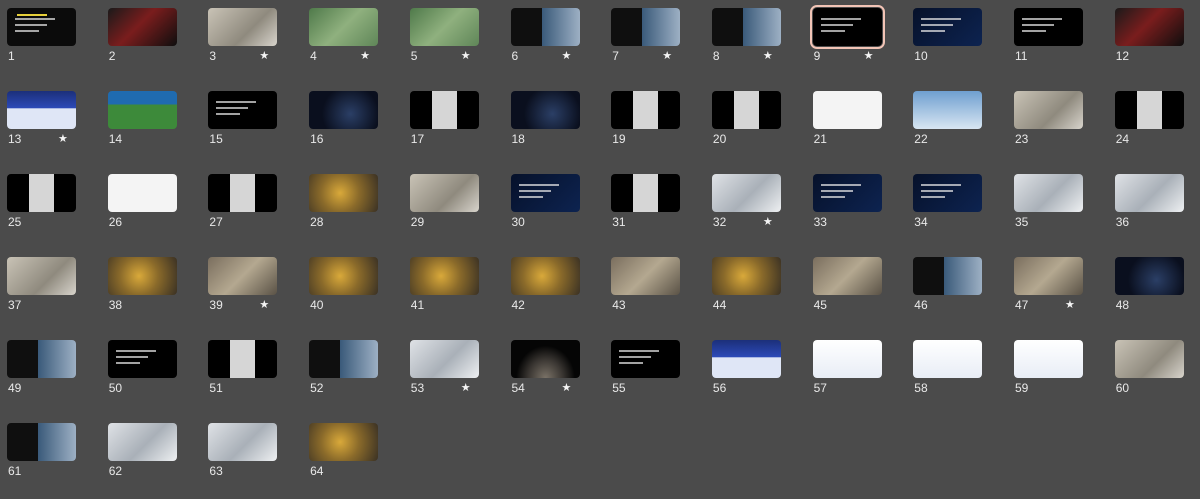  I want to click on slide-item: 28, so click(352, 208).